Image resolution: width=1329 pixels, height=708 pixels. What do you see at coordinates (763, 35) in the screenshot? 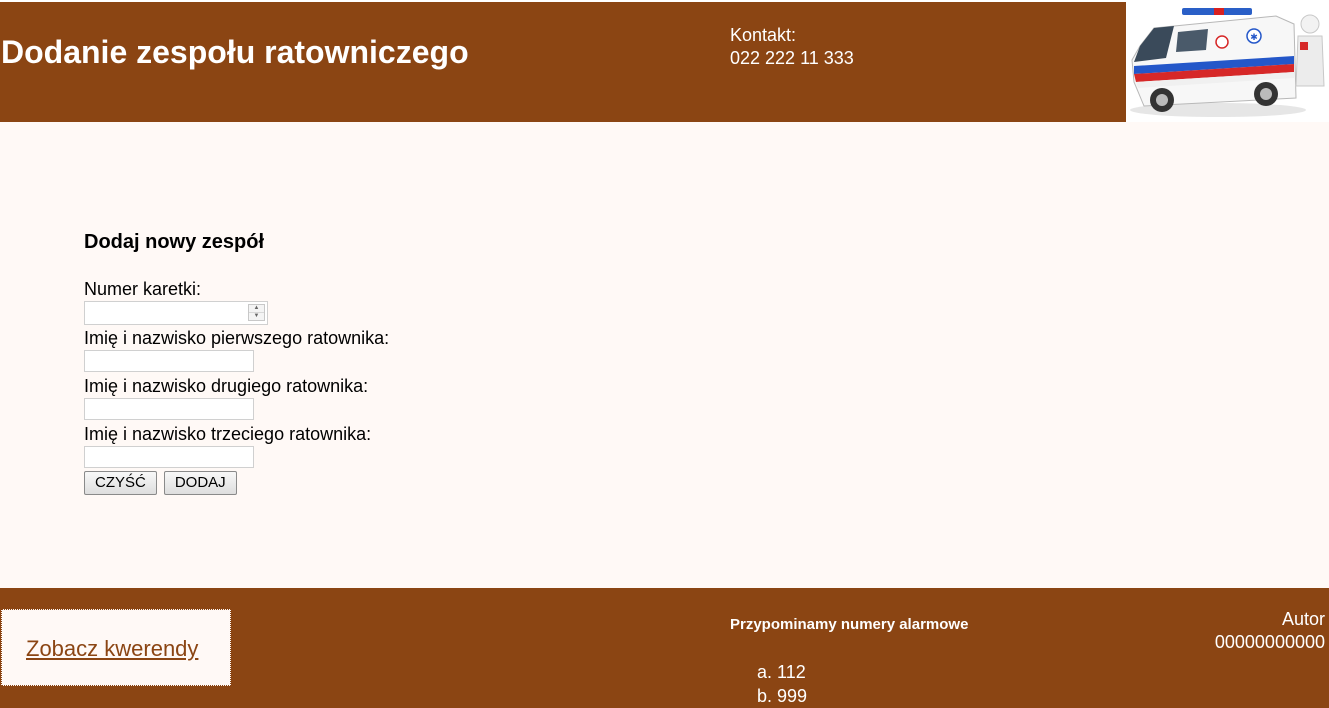
I see `contact-label: Kontakt:` at bounding box center [763, 35].